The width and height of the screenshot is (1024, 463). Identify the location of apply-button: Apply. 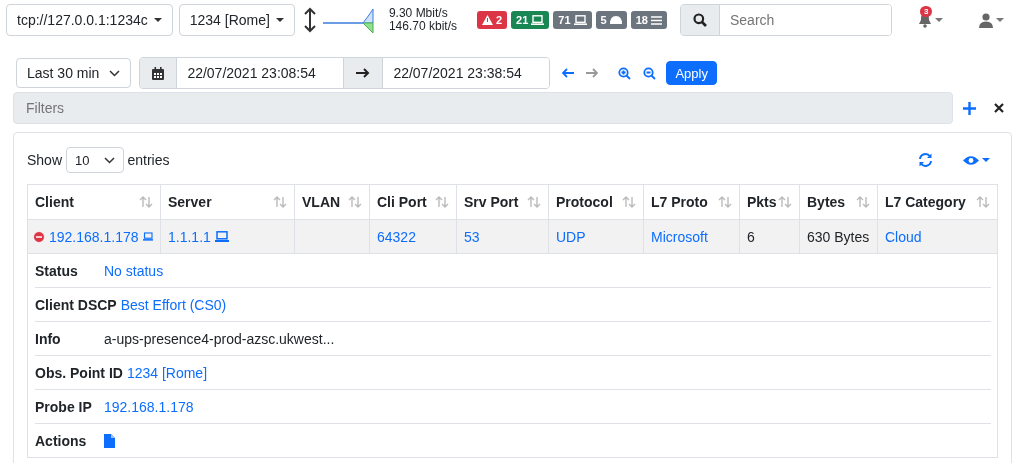
(691, 73).